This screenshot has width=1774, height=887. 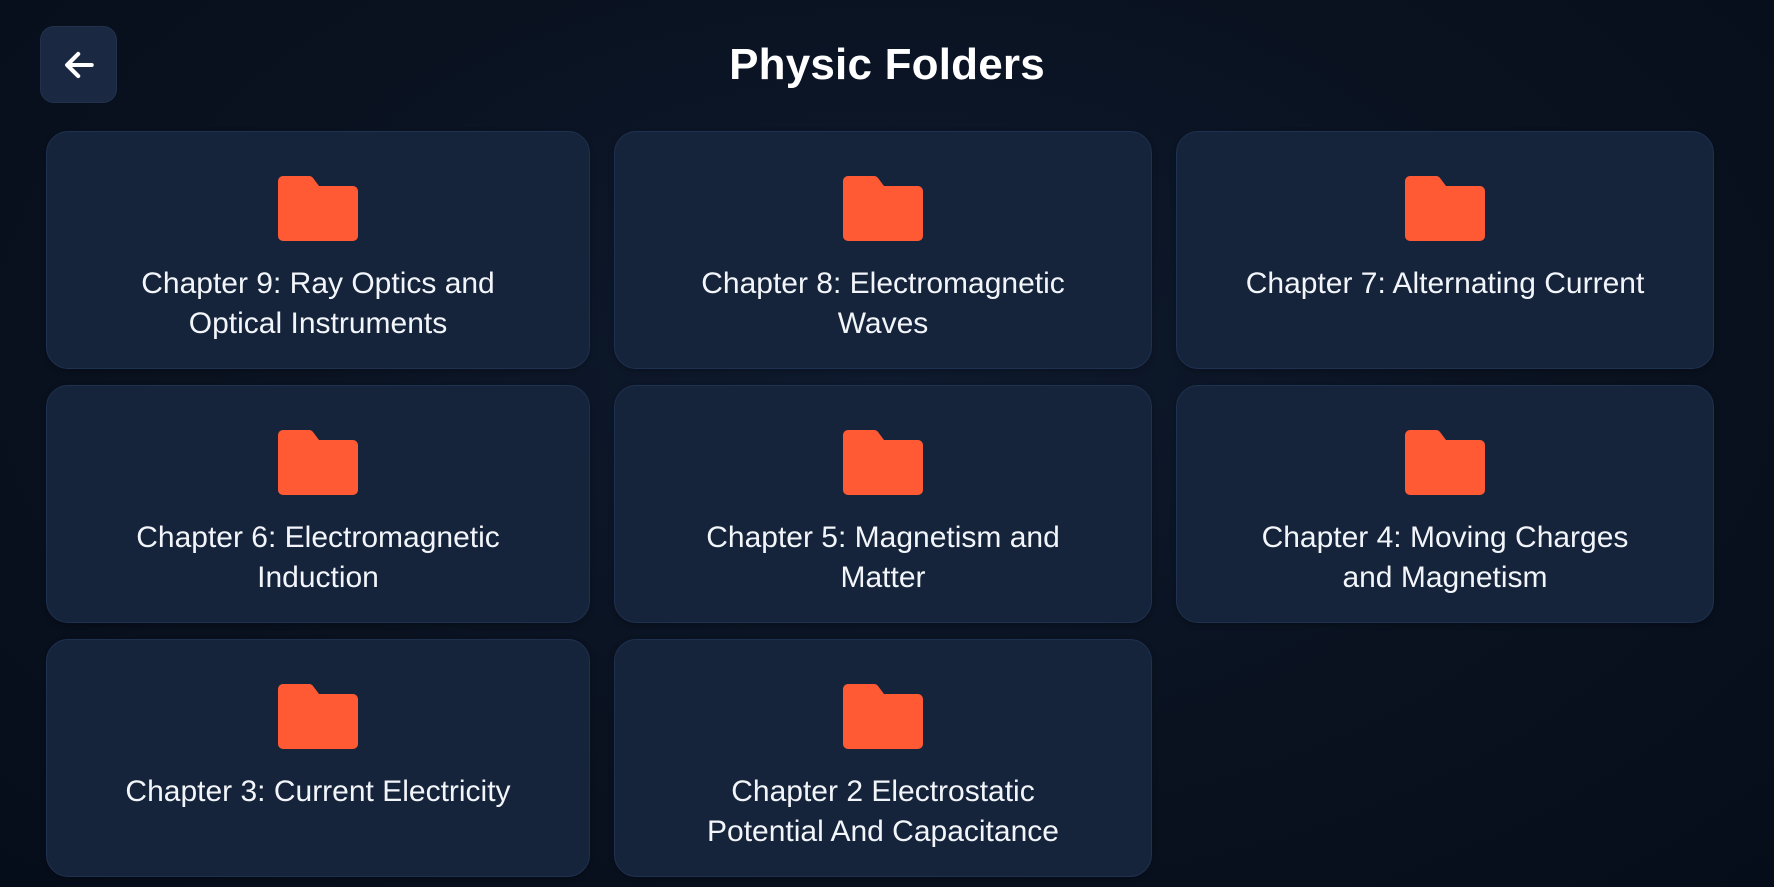 I want to click on folder-card-chapter-8: Chapter 8: Electromagnetic Waves, so click(x=883, y=250).